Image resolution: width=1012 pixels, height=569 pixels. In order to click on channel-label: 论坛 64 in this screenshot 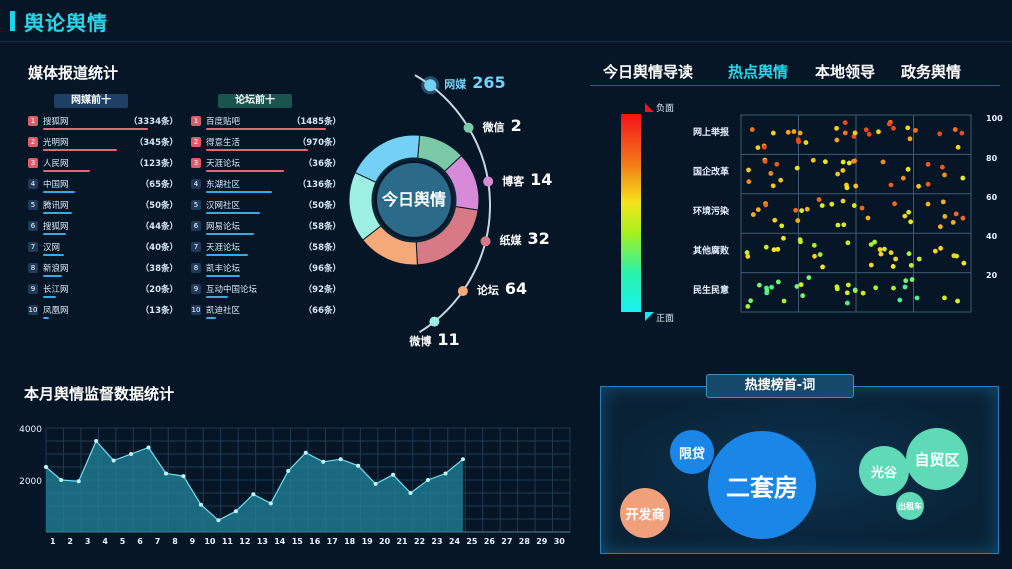, I will do `click(502, 288)`.